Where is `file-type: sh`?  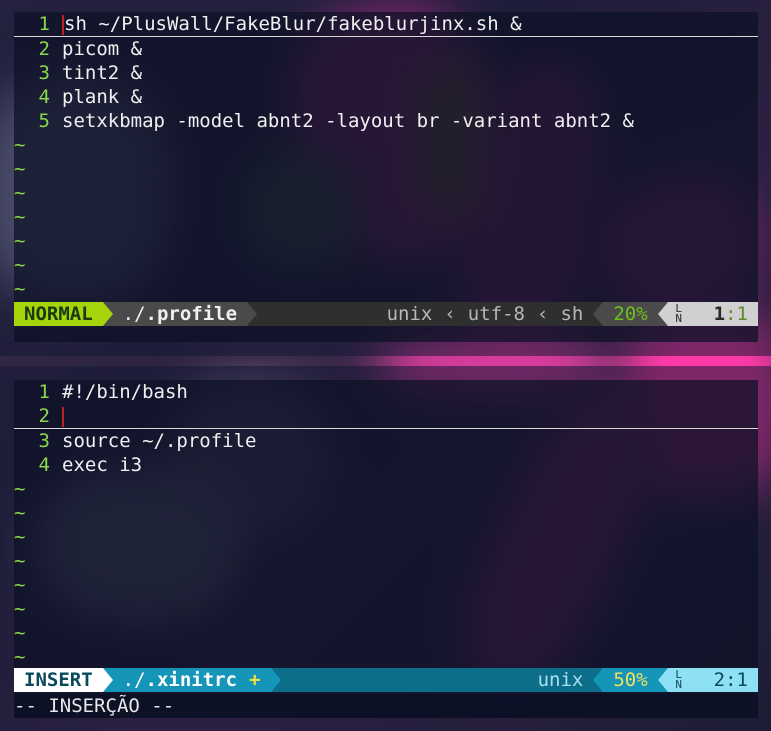 file-type: sh is located at coordinates (572, 314).